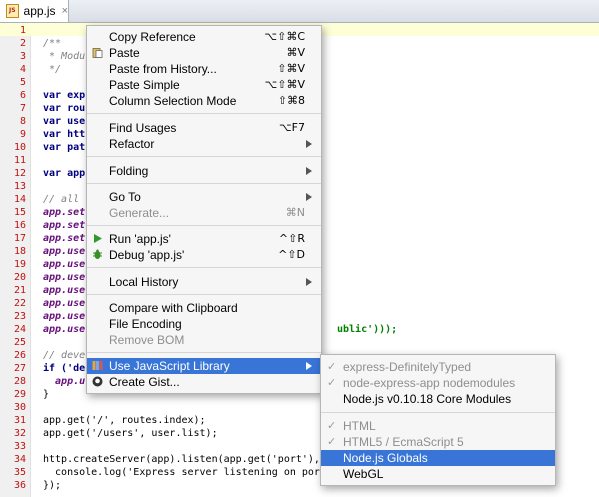 The image size is (599, 497). Describe the element at coordinates (438, 383) in the screenshot. I see `submenu-item-node-express-app-nodemodules: ✓ node-express-app nodemodules` at that location.